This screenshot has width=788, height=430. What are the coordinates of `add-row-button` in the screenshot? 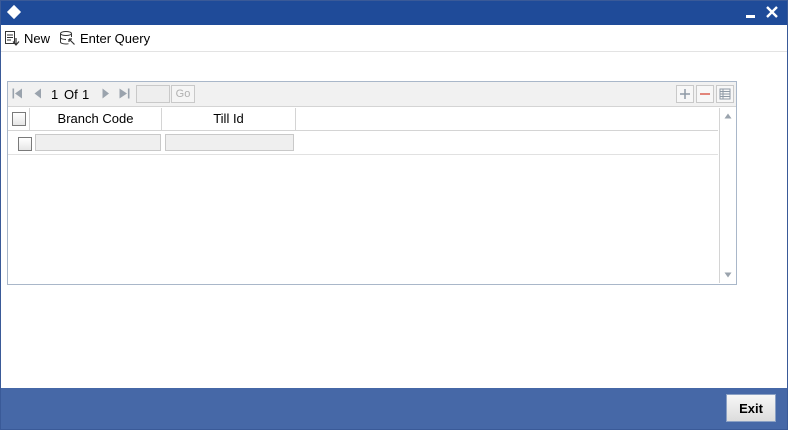 It's located at (685, 94).